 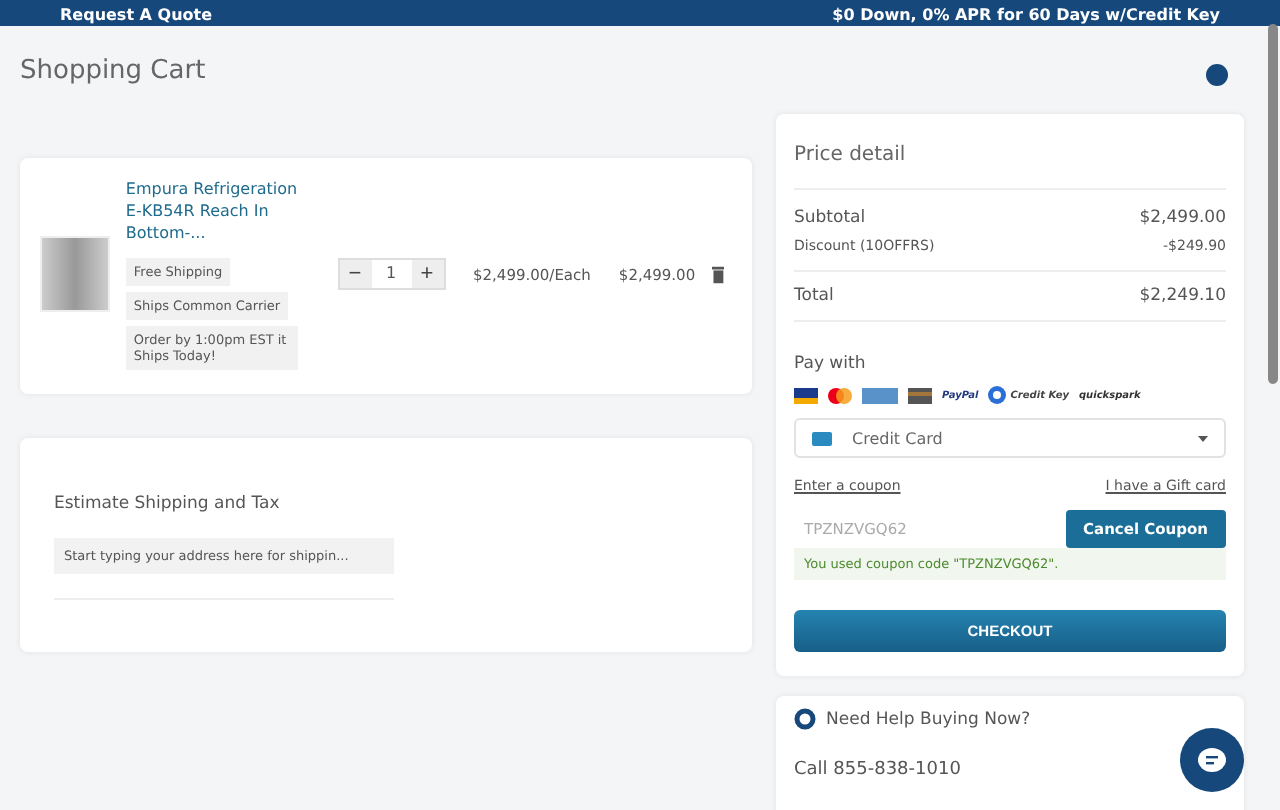 I want to click on chat-icon, so click(x=1212, y=760).